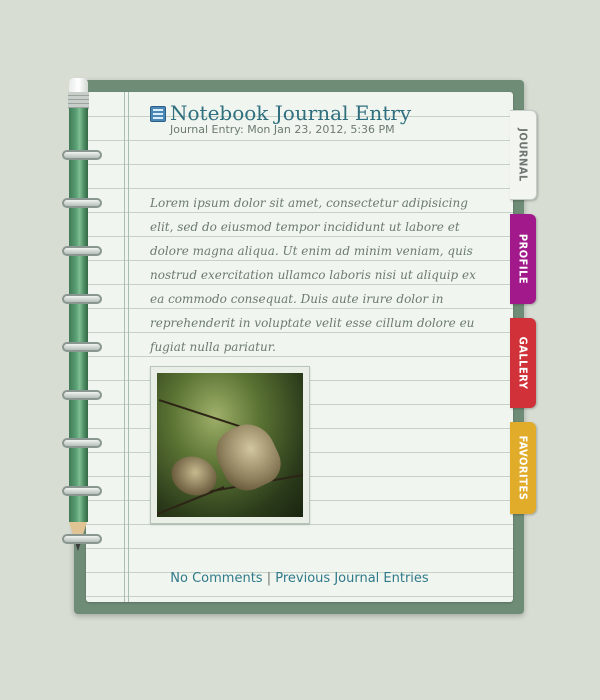 The image size is (600, 700). I want to click on entry-footer: No Comments | Previous Journal Entries, so click(299, 578).